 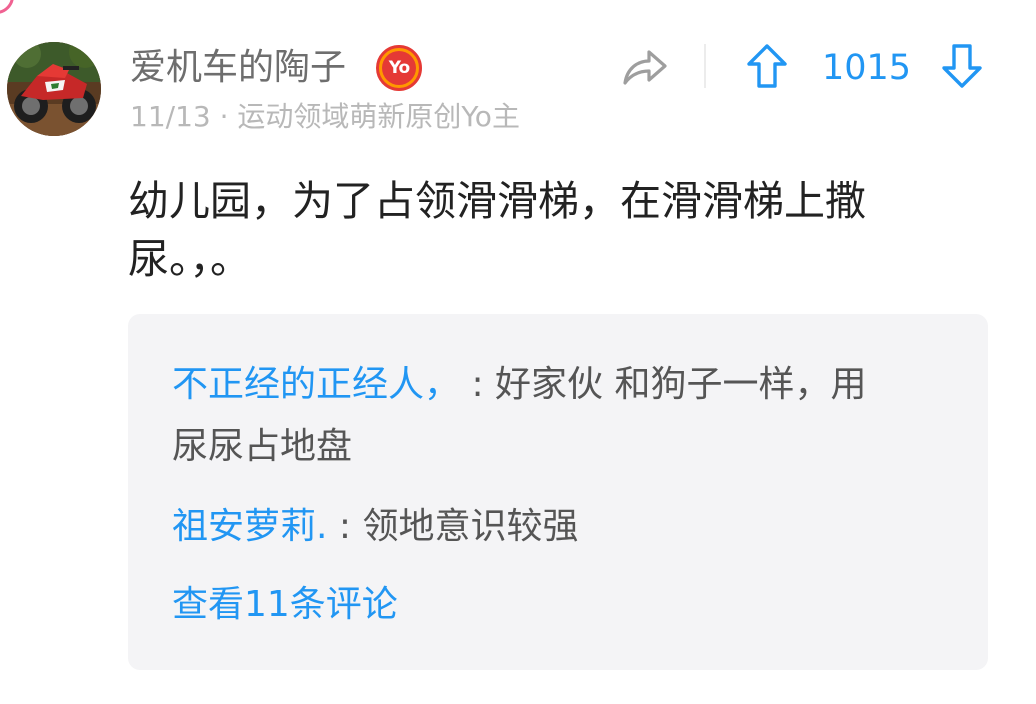 I want to click on yo-badge-icon: Yo, so click(x=399, y=68).